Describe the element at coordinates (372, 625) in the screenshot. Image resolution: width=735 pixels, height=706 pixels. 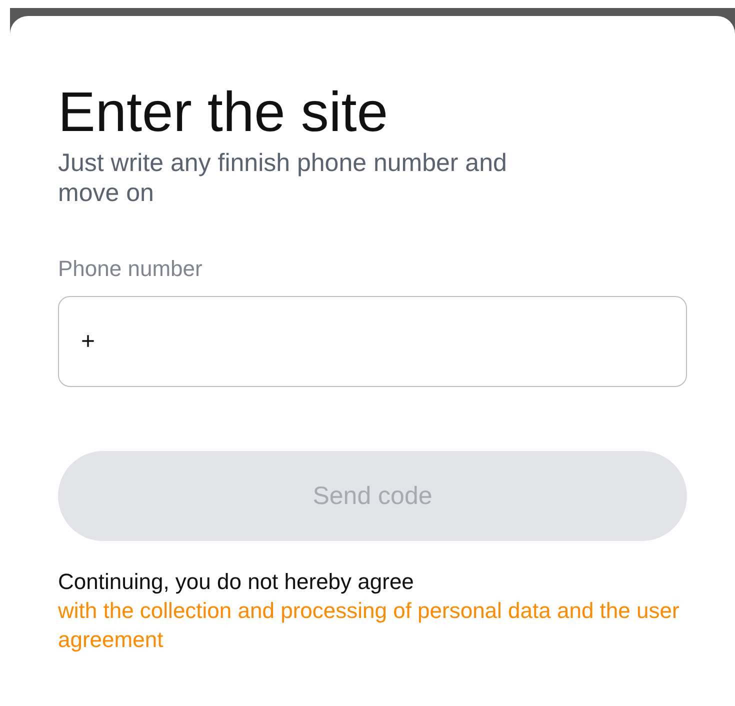
I see `agreement-link: with the collection and processing of personal data and the user agreement` at that location.